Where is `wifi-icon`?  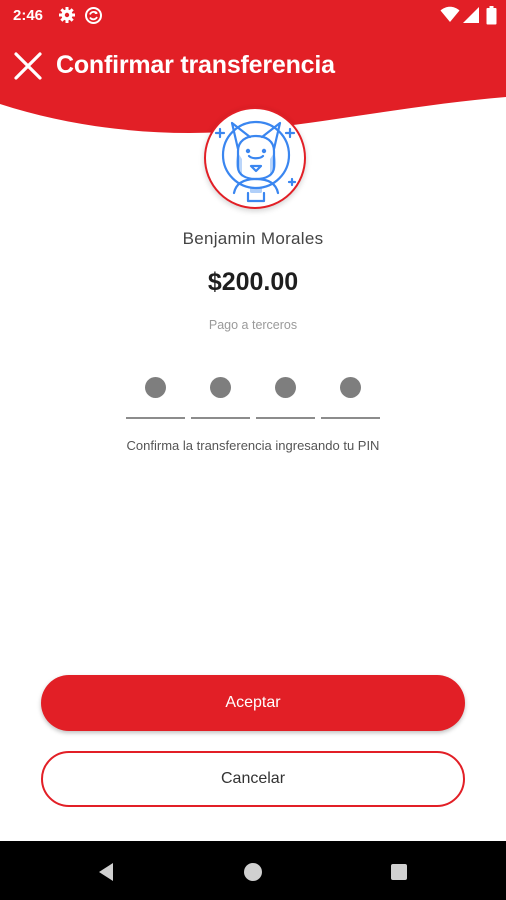
wifi-icon is located at coordinates (450, 14).